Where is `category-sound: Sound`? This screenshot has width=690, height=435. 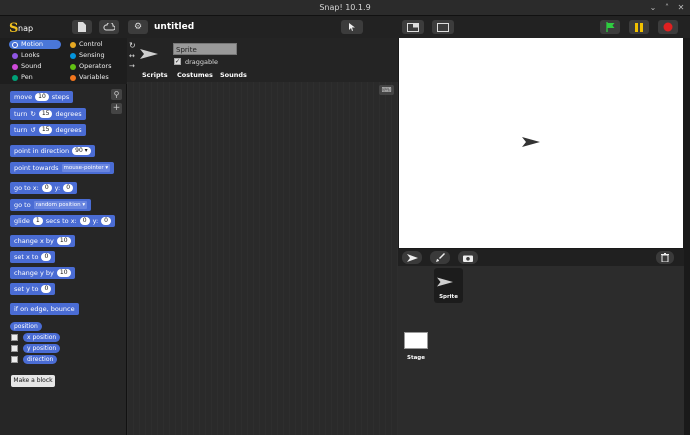 category-sound: Sound is located at coordinates (35, 66).